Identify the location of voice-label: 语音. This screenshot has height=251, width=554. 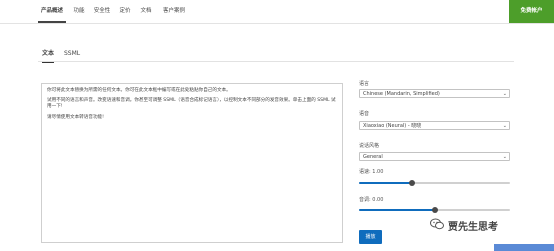
(364, 114).